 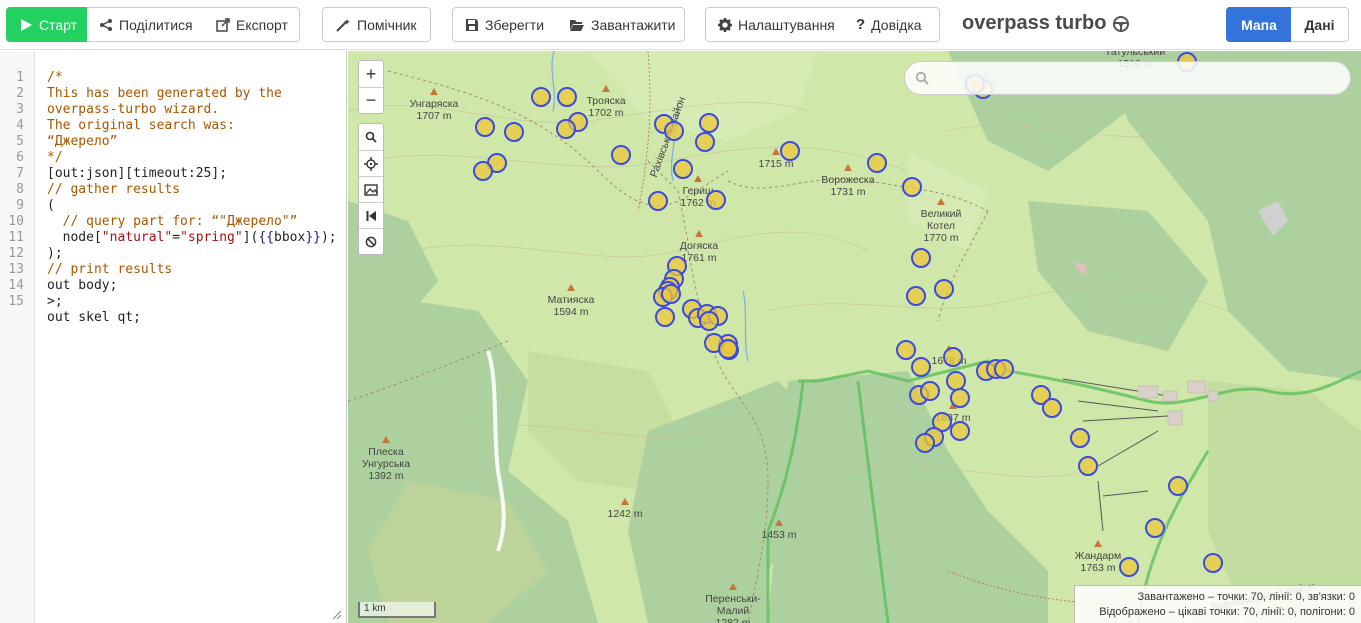 I want to click on restore-view-button, so click(x=371, y=215).